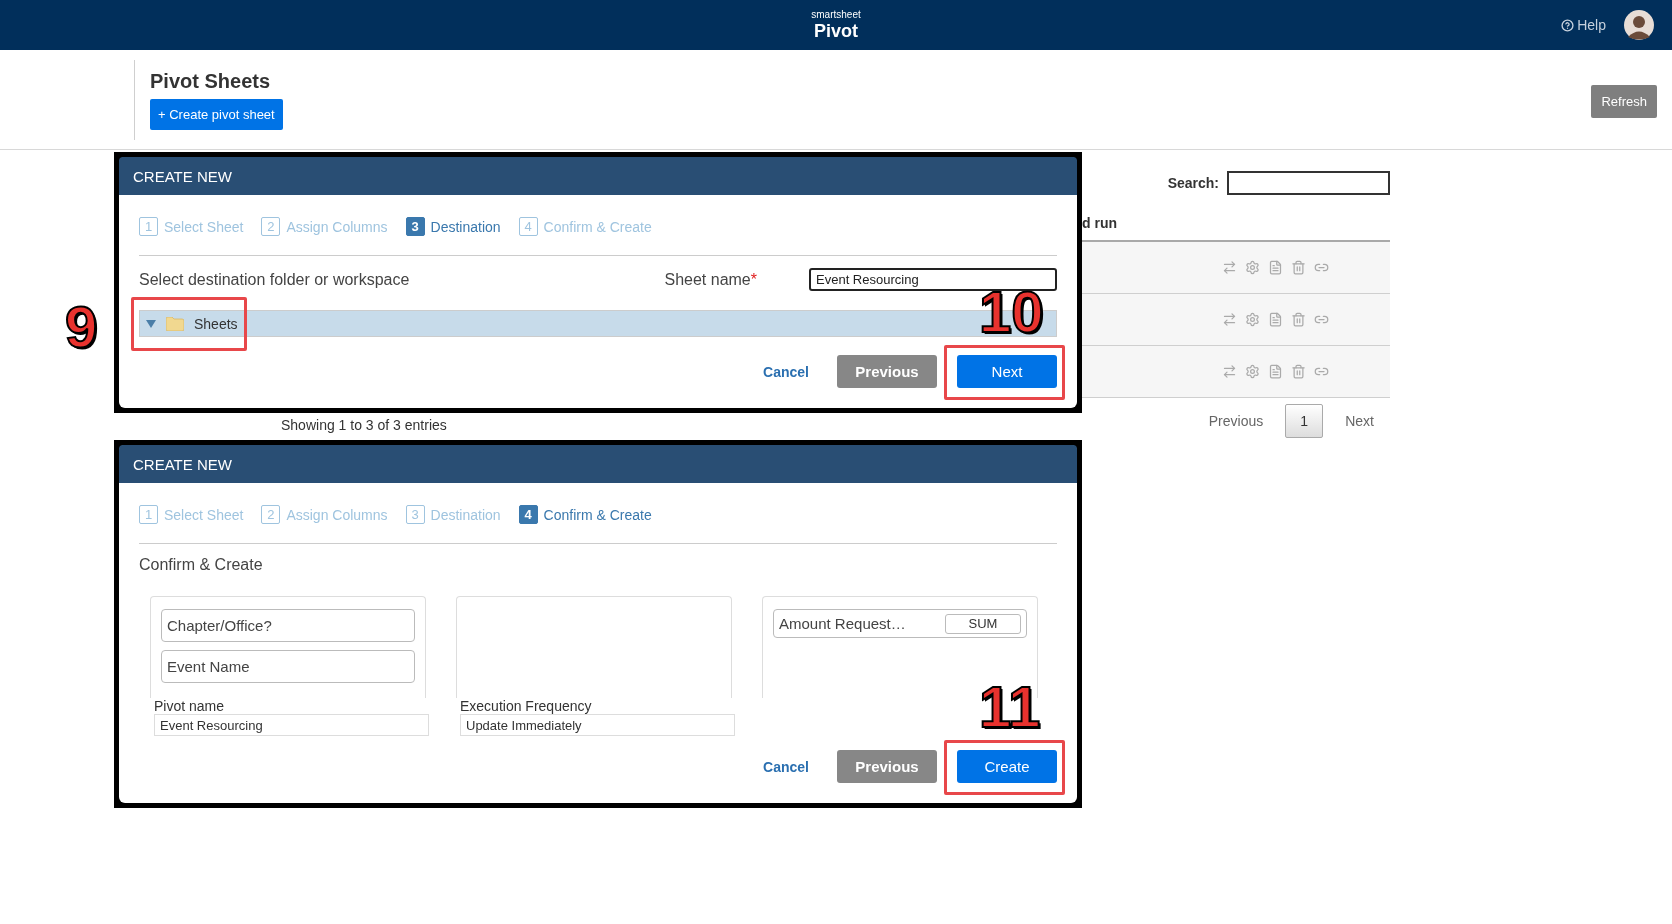 The height and width of the screenshot is (924, 1672). What do you see at coordinates (1010, 707) in the screenshot?
I see `callout-number: 11` at bounding box center [1010, 707].